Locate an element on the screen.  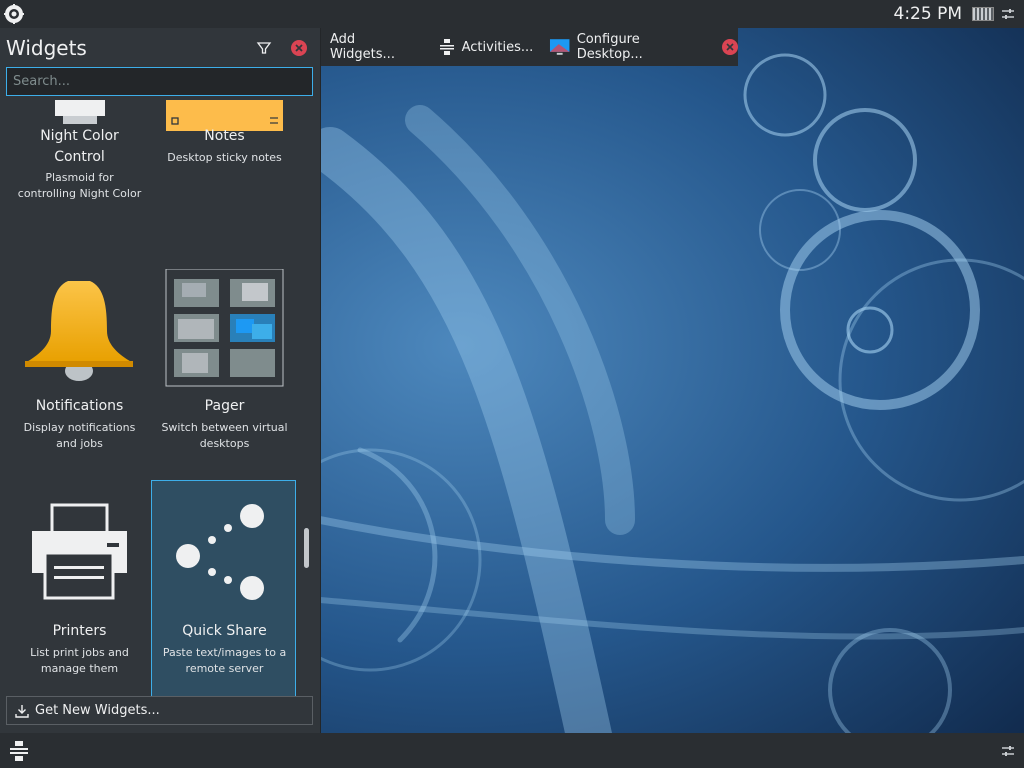
panel-title: Widgets is located at coordinates (46, 48).